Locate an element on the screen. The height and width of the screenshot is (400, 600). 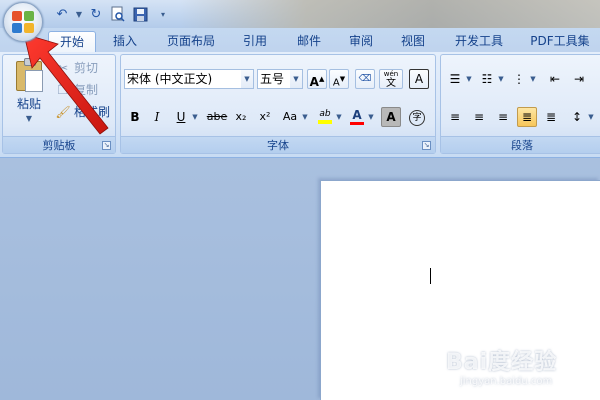
qat-spacer is located at coordinates (47, 14).